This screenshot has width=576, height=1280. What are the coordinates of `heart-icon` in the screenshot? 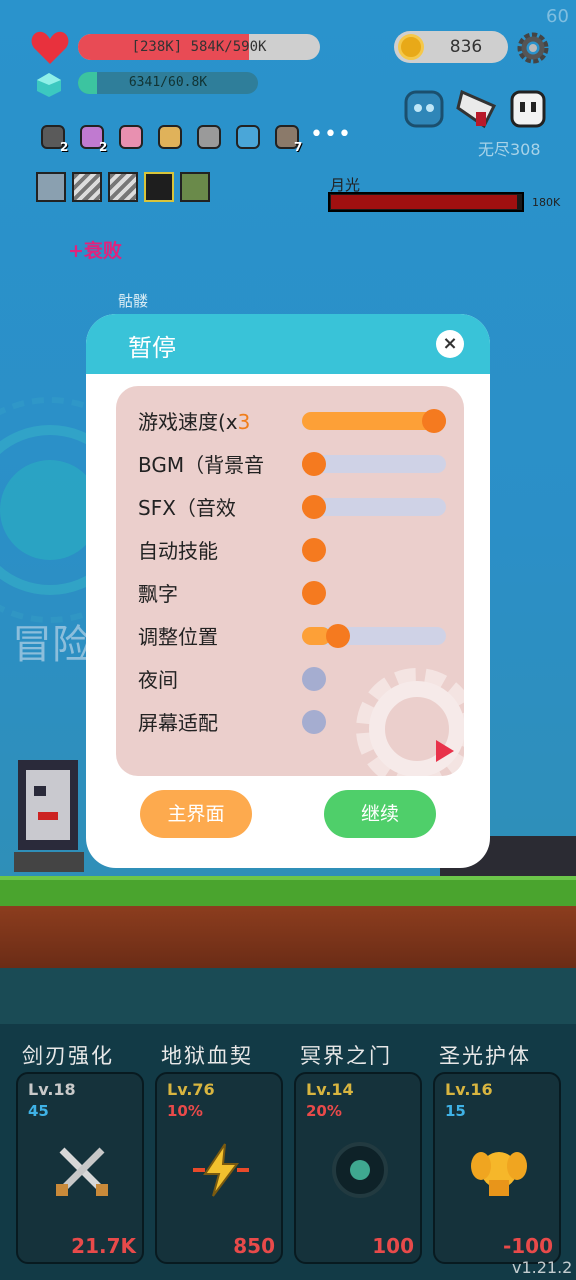 It's located at (50, 47).